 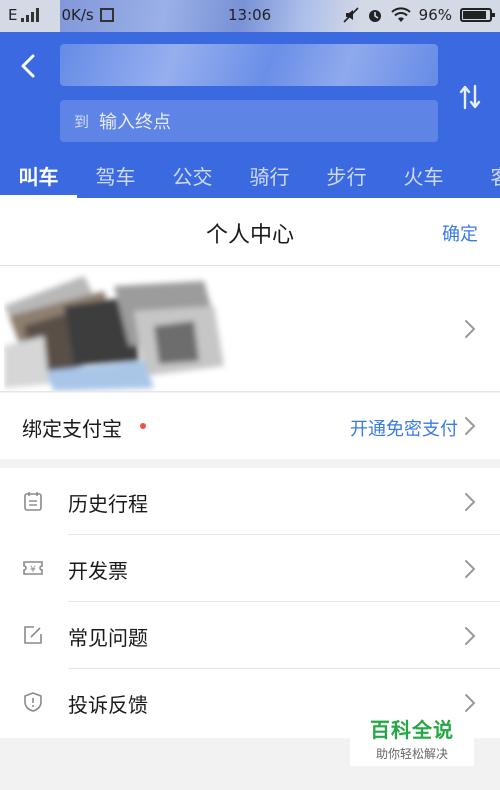 I want to click on tab-bus: 公交, so click(x=192, y=178).